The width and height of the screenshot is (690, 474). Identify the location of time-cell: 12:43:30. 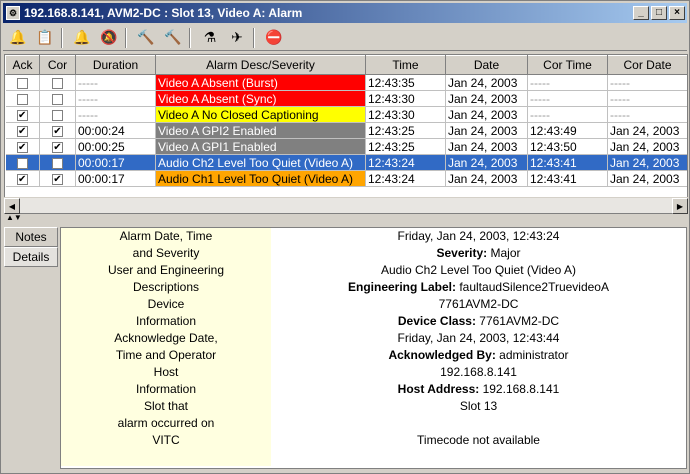
(405, 114).